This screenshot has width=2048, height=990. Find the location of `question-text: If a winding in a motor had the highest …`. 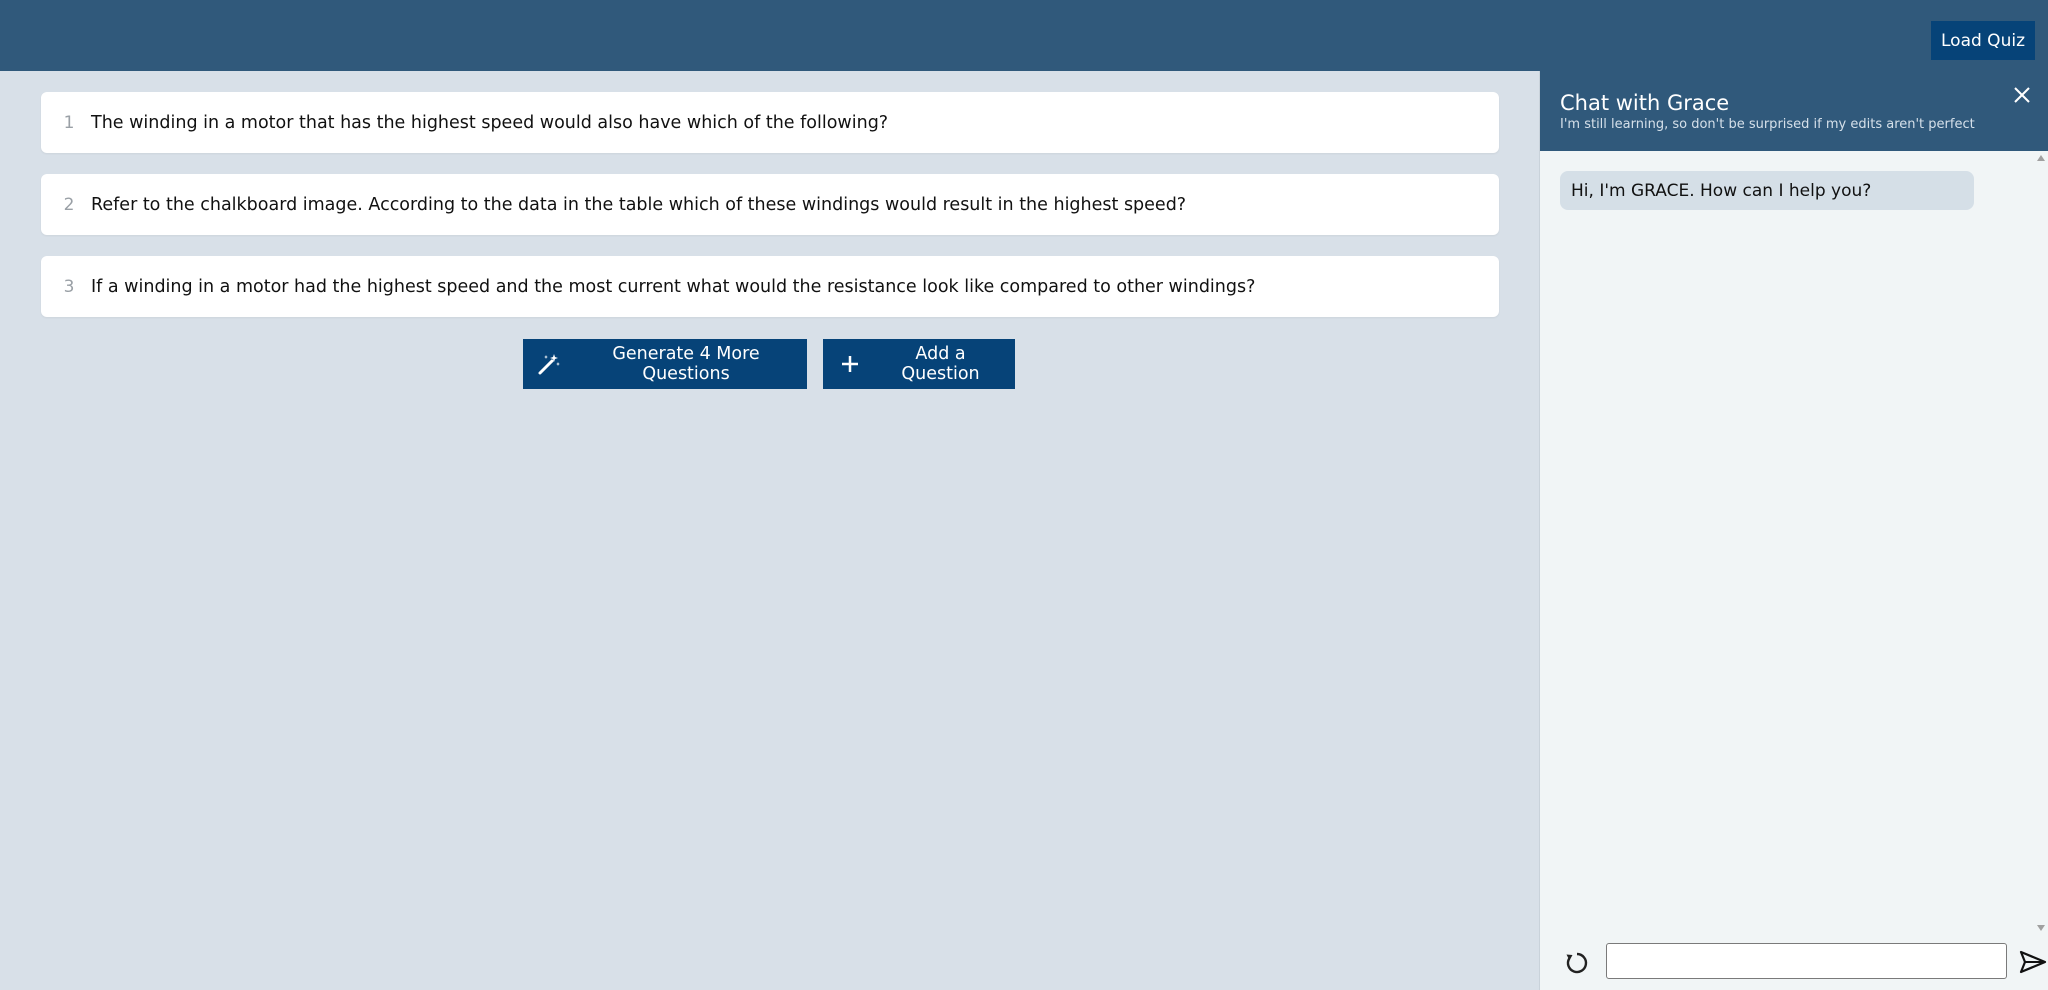

question-text: If a winding in a motor had the highest … is located at coordinates (673, 286).